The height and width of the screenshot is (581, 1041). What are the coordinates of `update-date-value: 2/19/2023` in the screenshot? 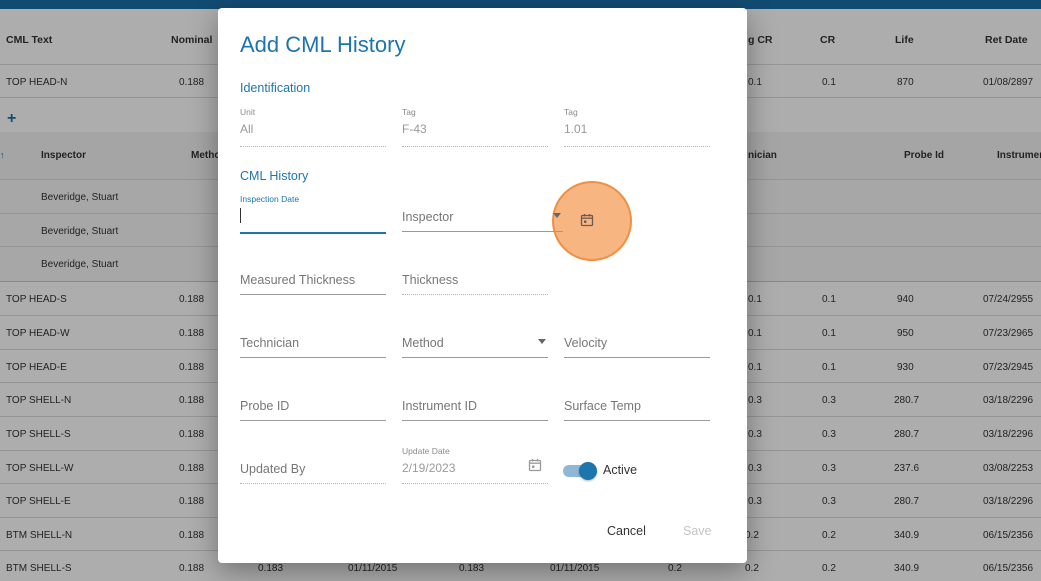 It's located at (429, 468).